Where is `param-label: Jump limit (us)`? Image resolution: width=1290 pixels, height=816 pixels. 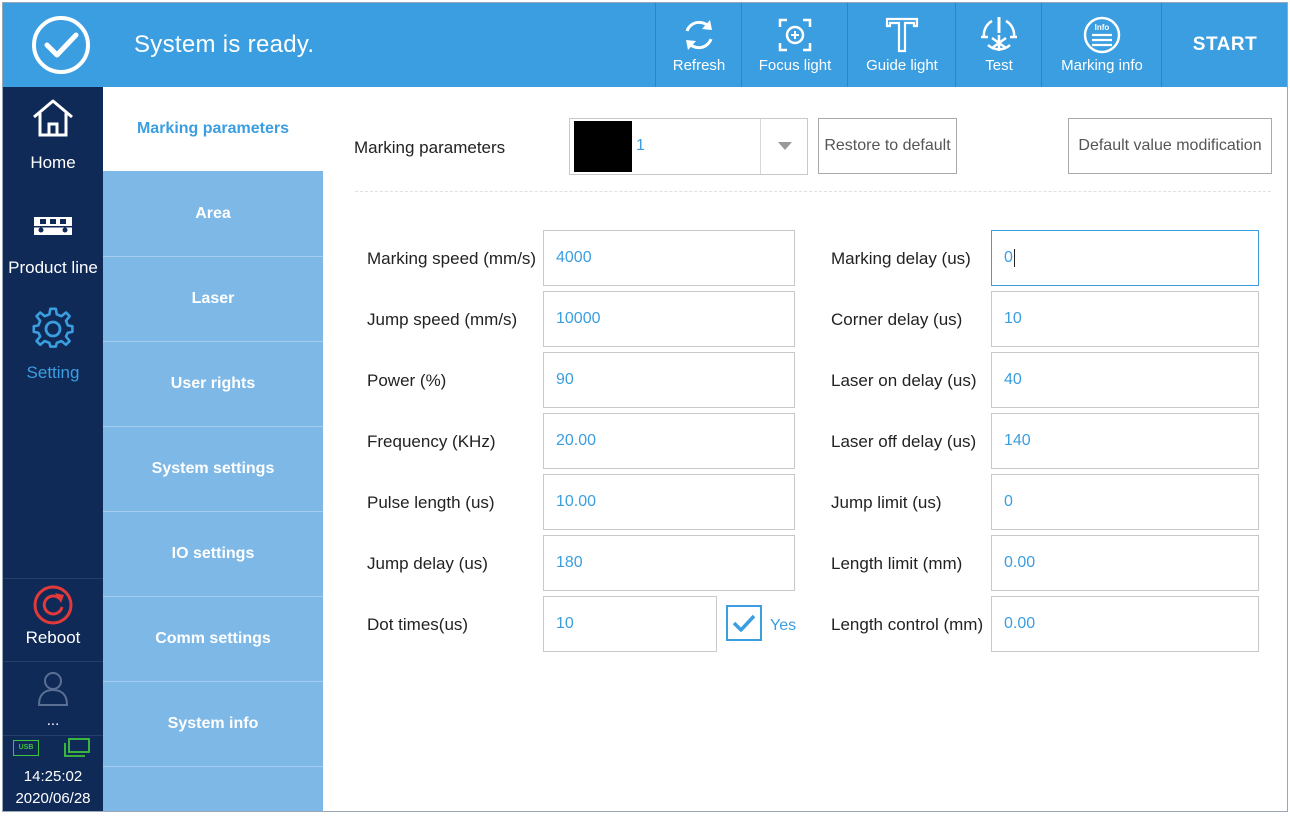 param-label: Jump limit (us) is located at coordinates (886, 502).